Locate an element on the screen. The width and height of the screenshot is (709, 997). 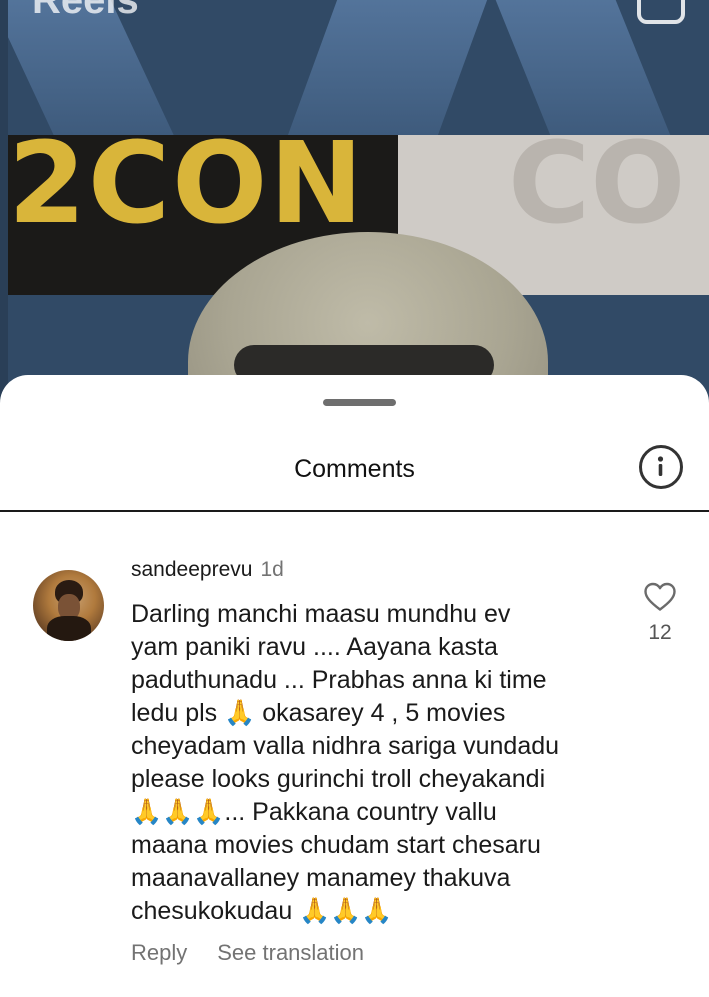
banner-text-right: CO is located at coordinates (597, 184).